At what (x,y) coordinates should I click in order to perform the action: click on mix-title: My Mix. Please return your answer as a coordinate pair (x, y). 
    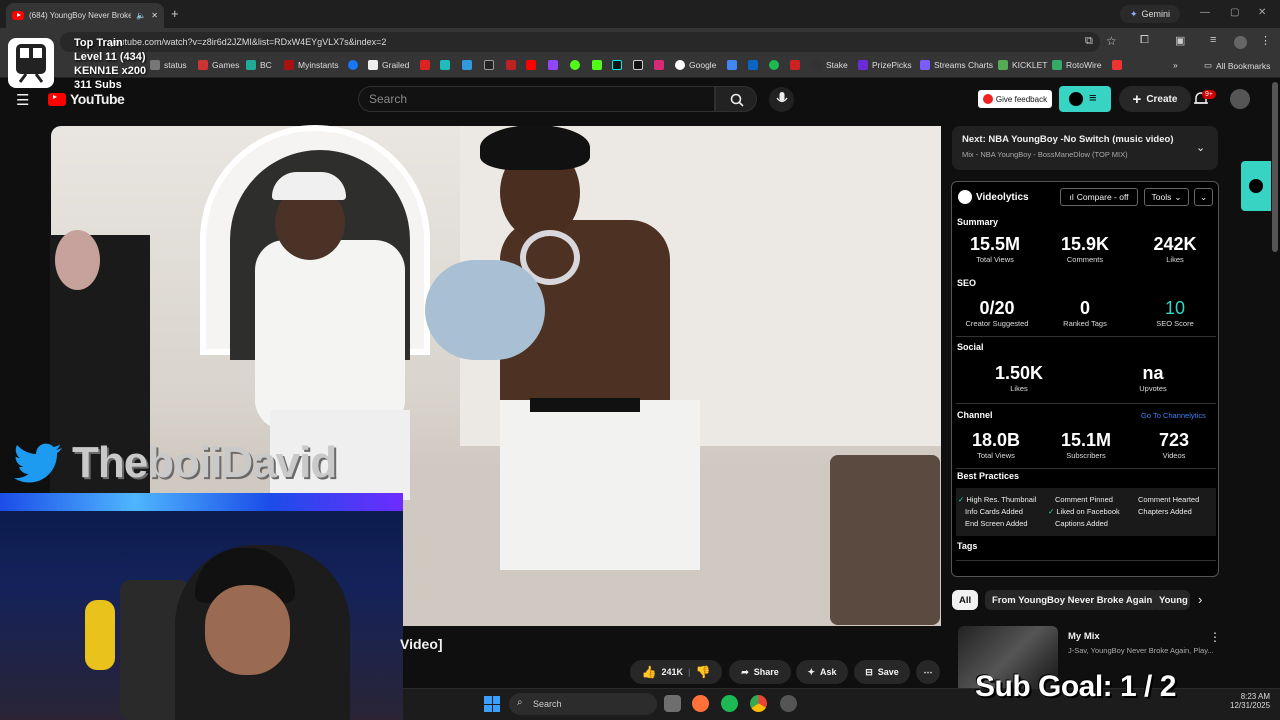
    Looking at the image, I should click on (1084, 636).